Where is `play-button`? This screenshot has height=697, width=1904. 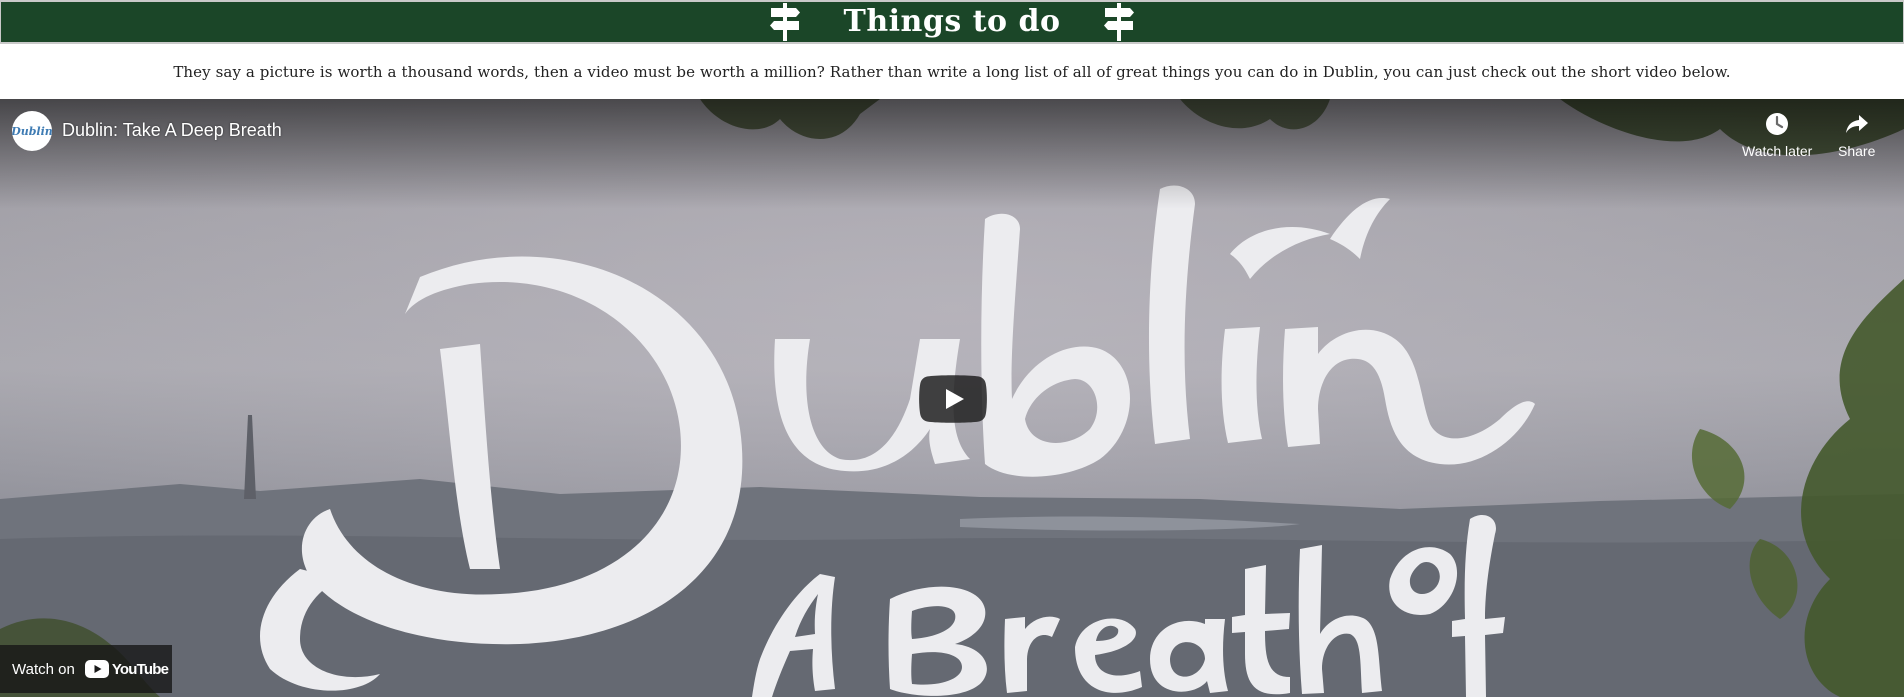 play-button is located at coordinates (953, 399).